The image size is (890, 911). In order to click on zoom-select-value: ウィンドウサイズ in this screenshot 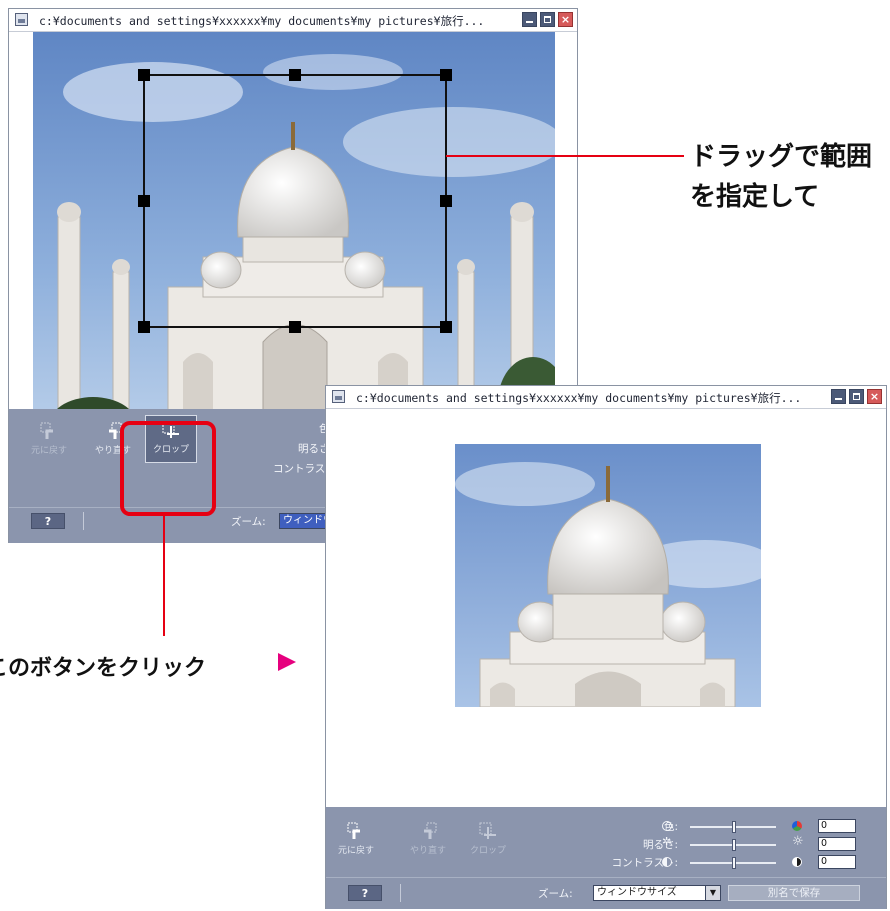, I will do `click(637, 892)`.